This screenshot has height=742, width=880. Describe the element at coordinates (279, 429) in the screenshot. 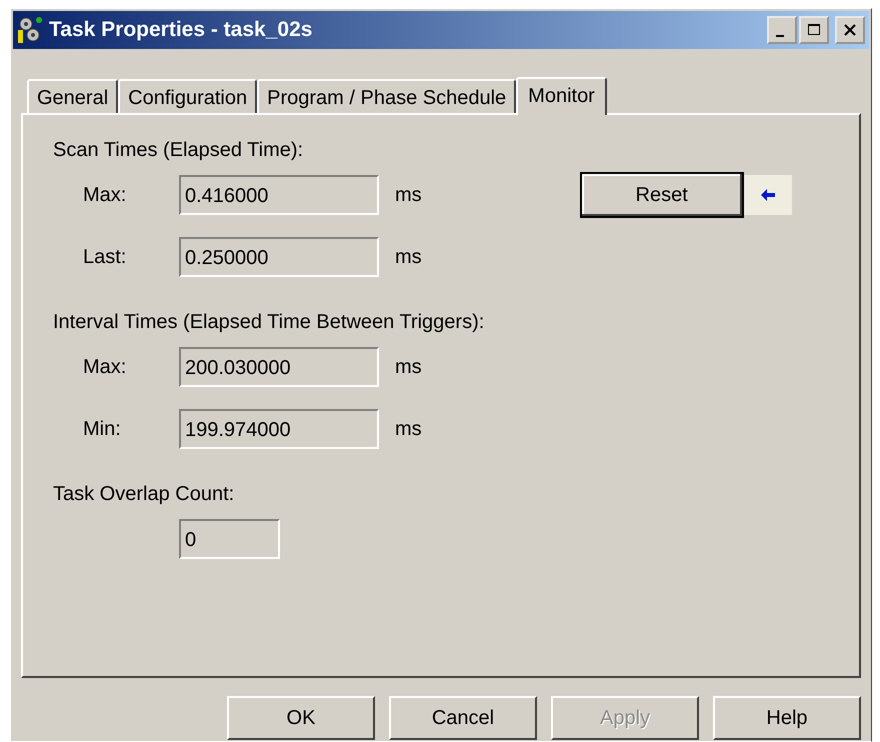

I see `value-field: 199.974000` at that location.